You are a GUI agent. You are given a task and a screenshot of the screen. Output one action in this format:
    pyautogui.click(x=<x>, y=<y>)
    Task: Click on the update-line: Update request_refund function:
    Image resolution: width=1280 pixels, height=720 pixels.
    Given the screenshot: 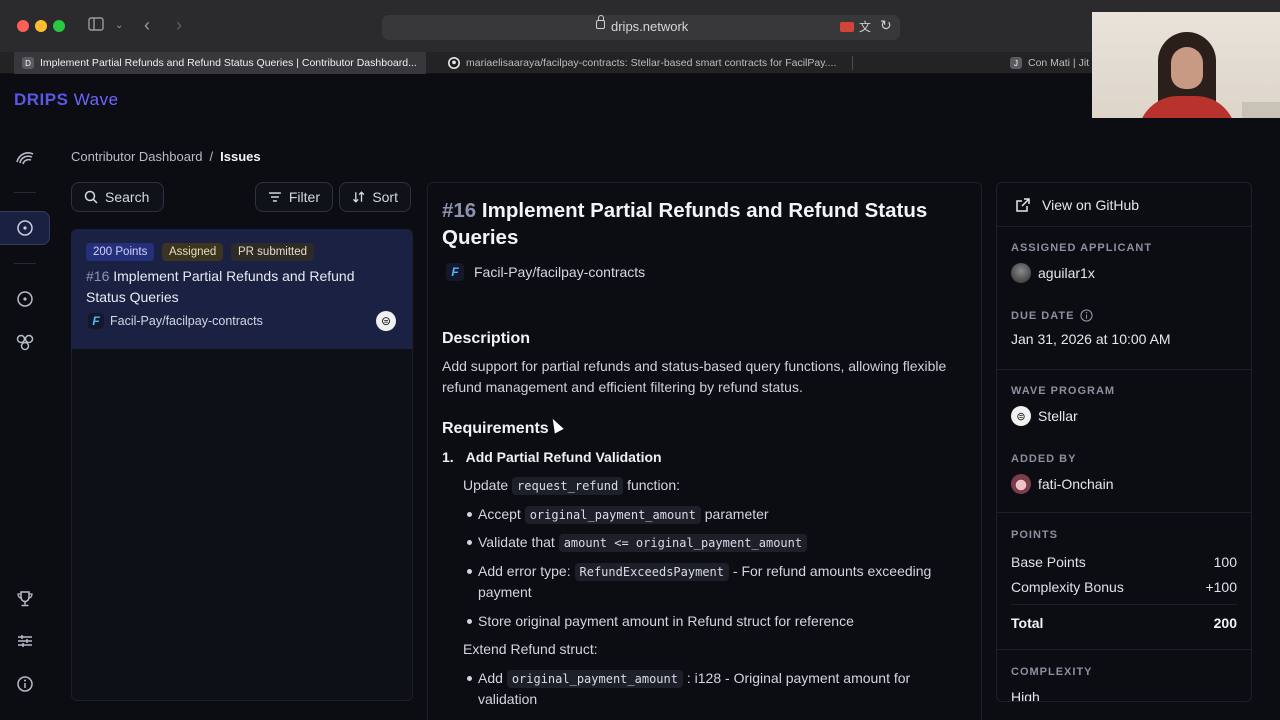 What is the action you would take?
    pyautogui.click(x=571, y=486)
    